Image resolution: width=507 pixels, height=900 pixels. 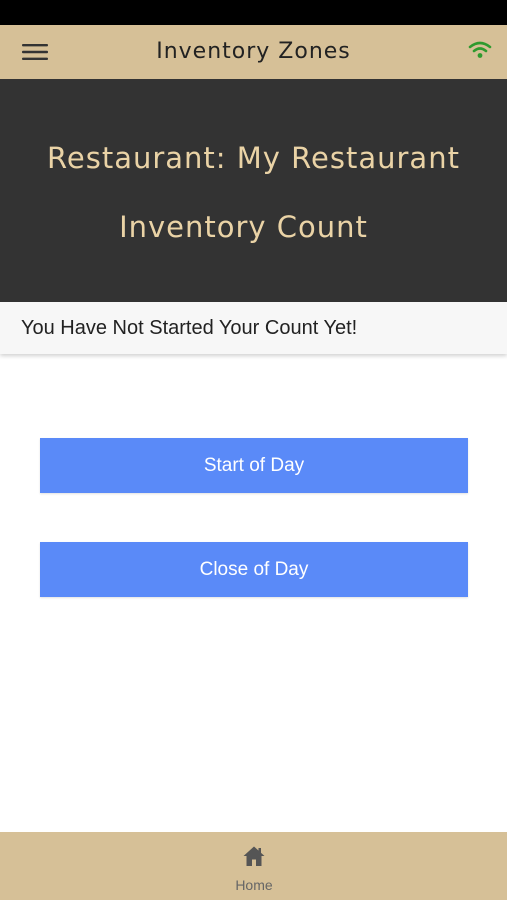 What do you see at coordinates (189, 328) in the screenshot?
I see `count-status-message: You Have Not Started Your Count Yet!` at bounding box center [189, 328].